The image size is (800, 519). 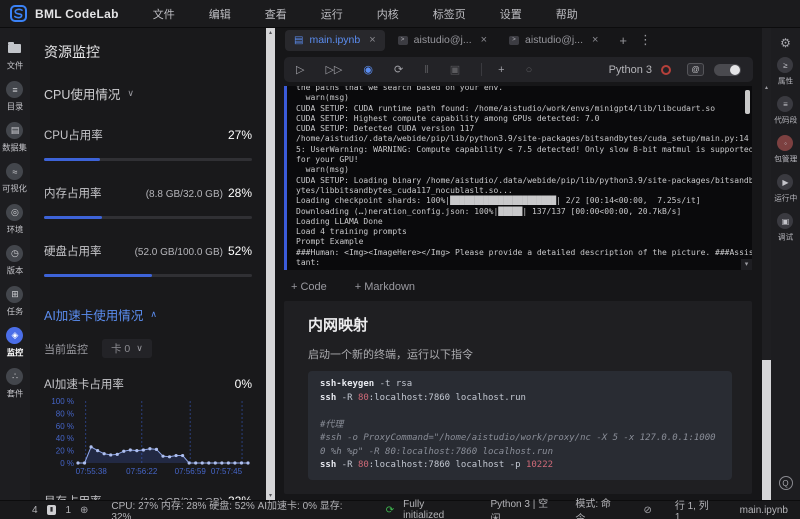 I want to click on menu-item: 内核, so click(x=388, y=14).